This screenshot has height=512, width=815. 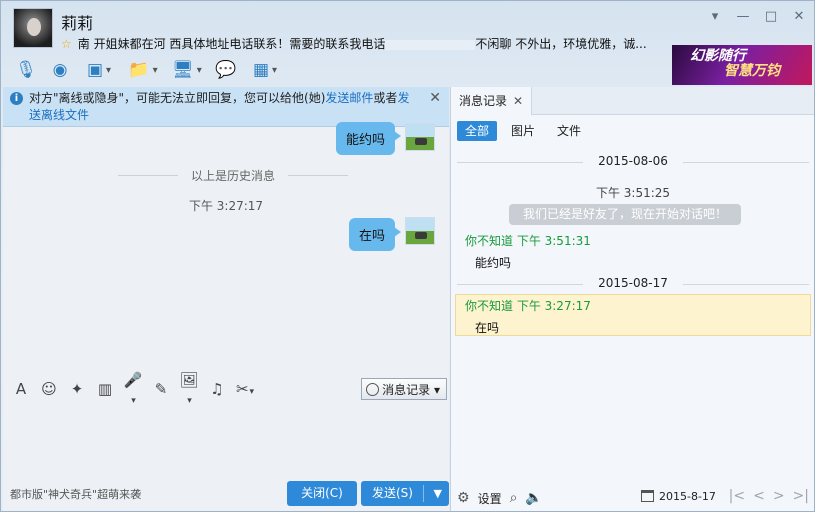 What do you see at coordinates (647, 496) in the screenshot?
I see `calendar-icon` at bounding box center [647, 496].